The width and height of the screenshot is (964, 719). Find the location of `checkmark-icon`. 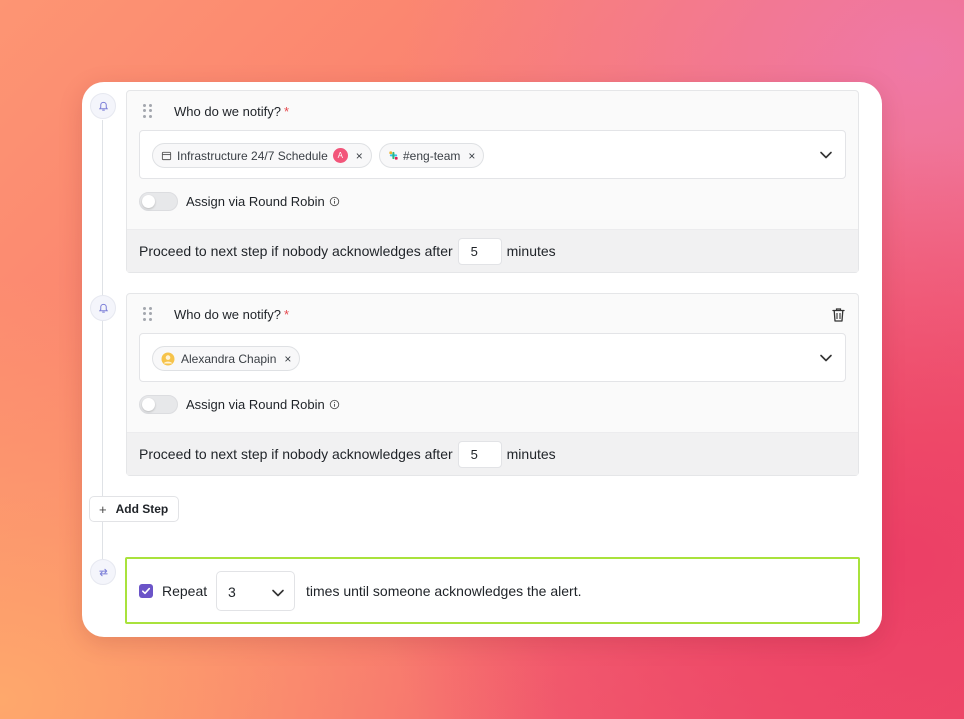

checkmark-icon is located at coordinates (146, 591).